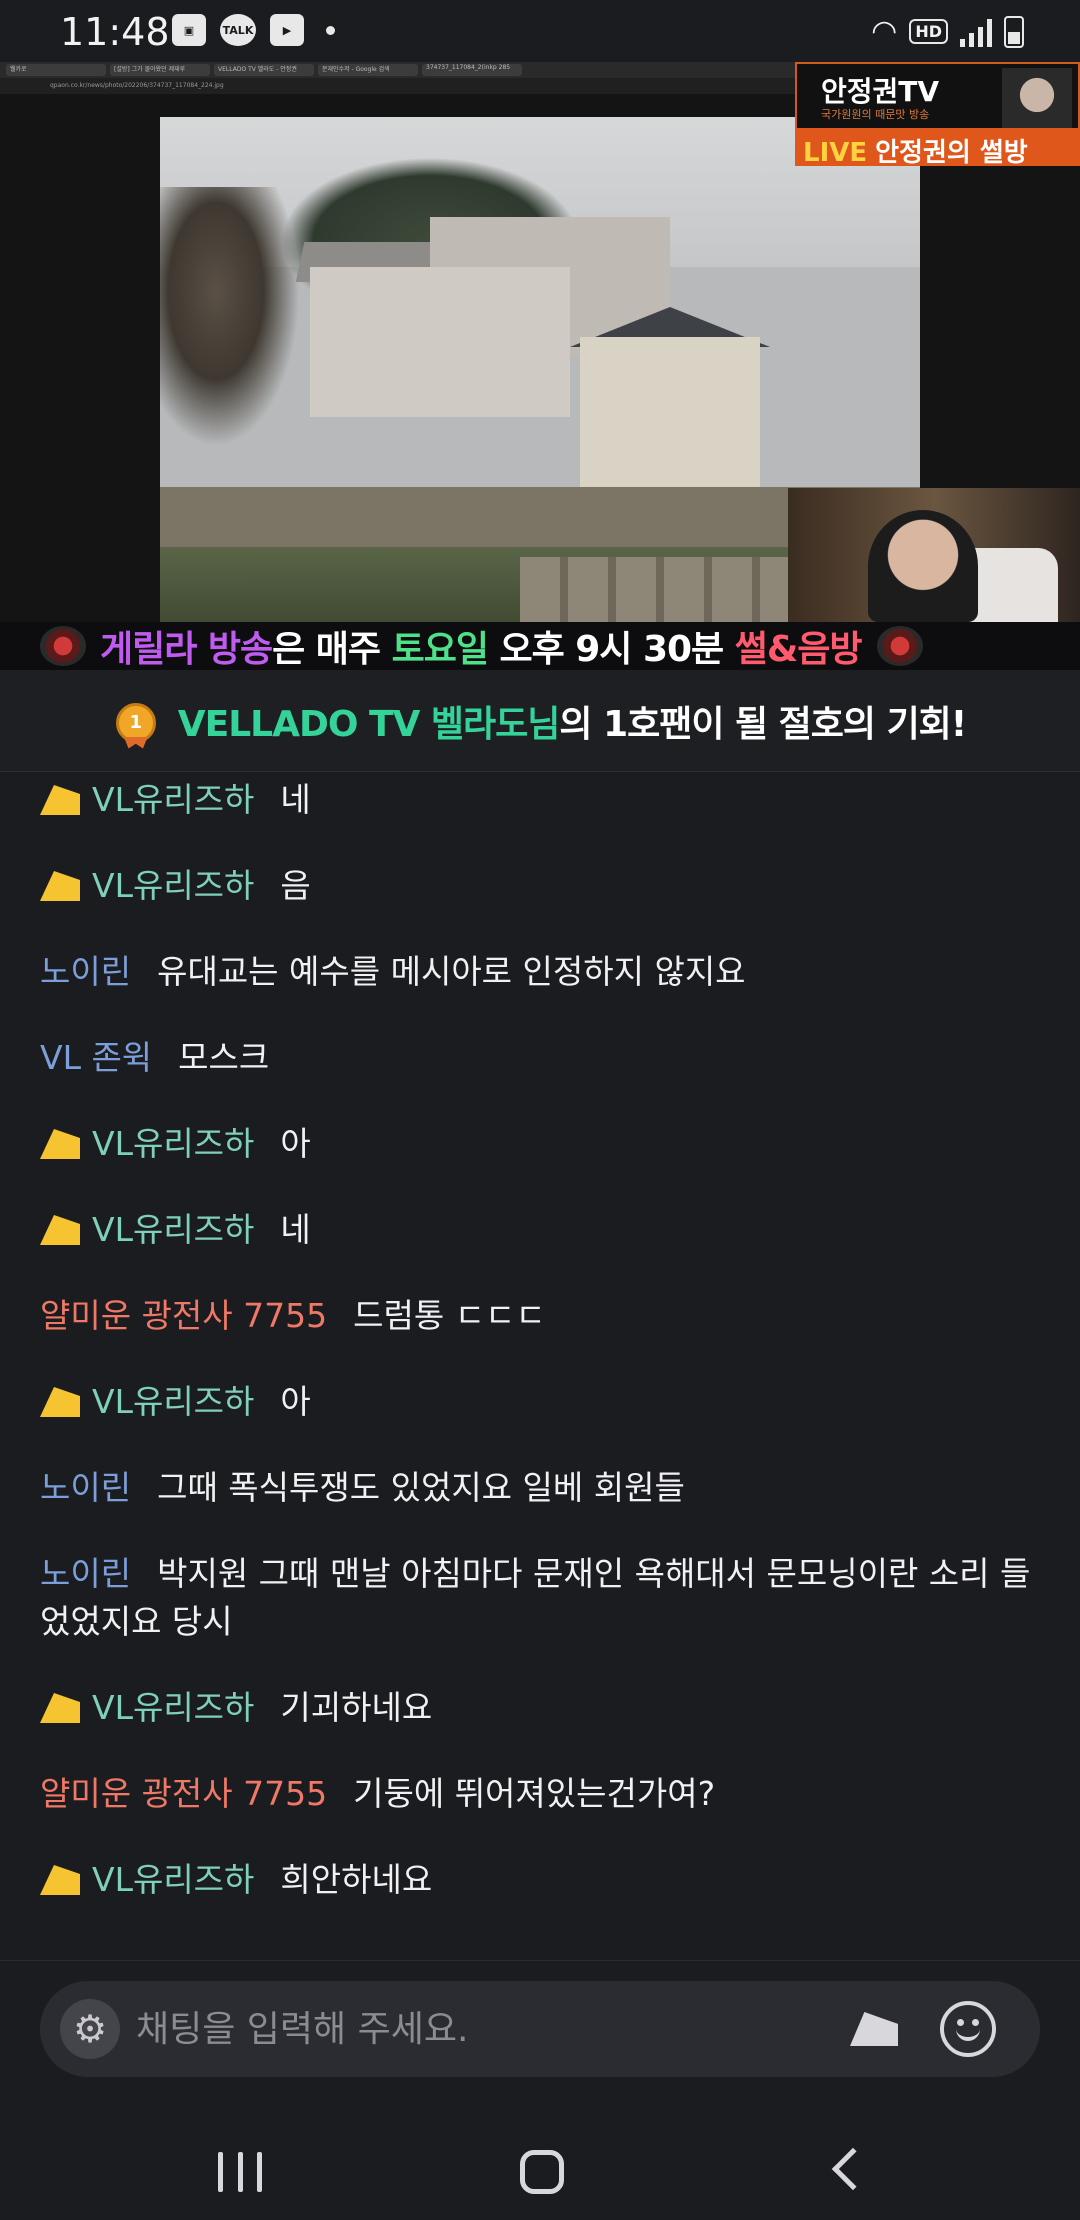 This screenshot has height=2220, width=1080. Describe the element at coordinates (486, 2029) in the screenshot. I see `chat-input` at that location.